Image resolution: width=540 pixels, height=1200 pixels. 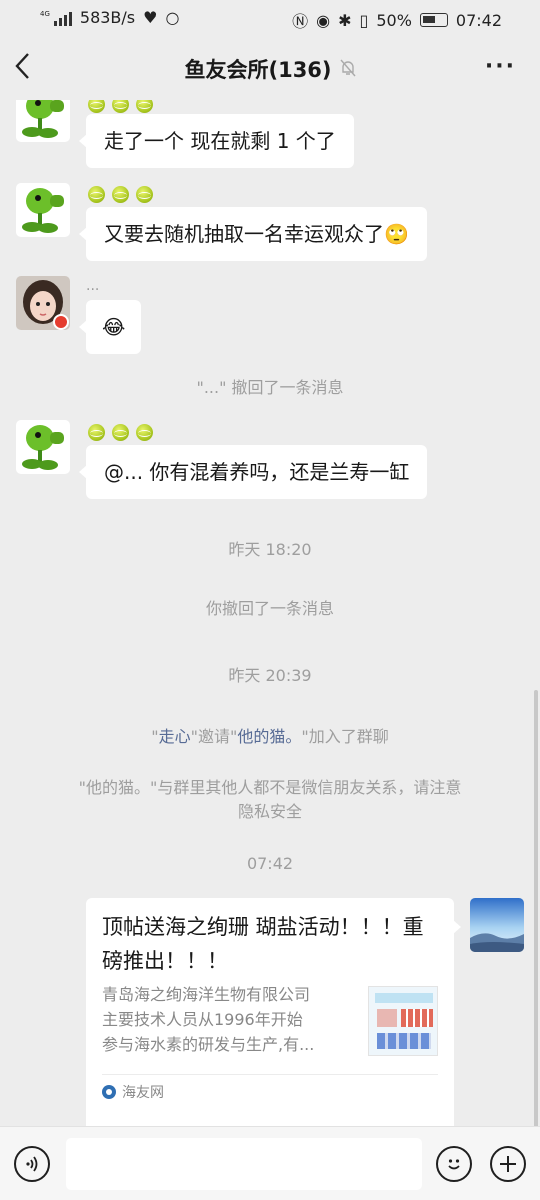 What do you see at coordinates (497, 925) in the screenshot?
I see `avatar-self` at bounding box center [497, 925].